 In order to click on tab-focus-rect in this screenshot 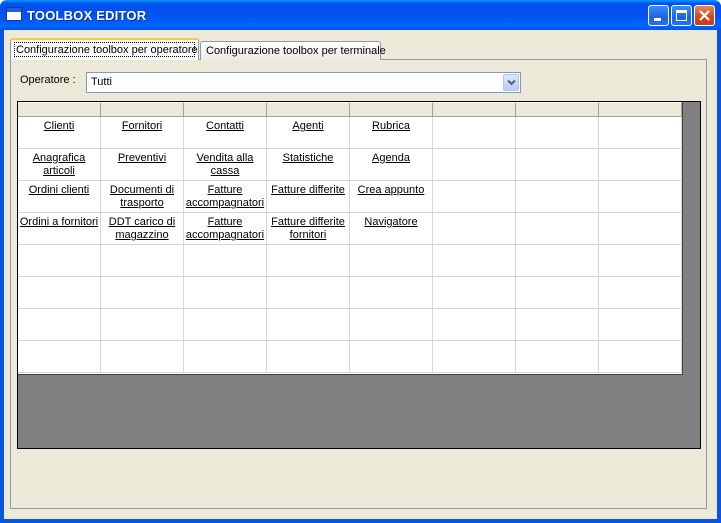, I will do `click(104, 49)`.